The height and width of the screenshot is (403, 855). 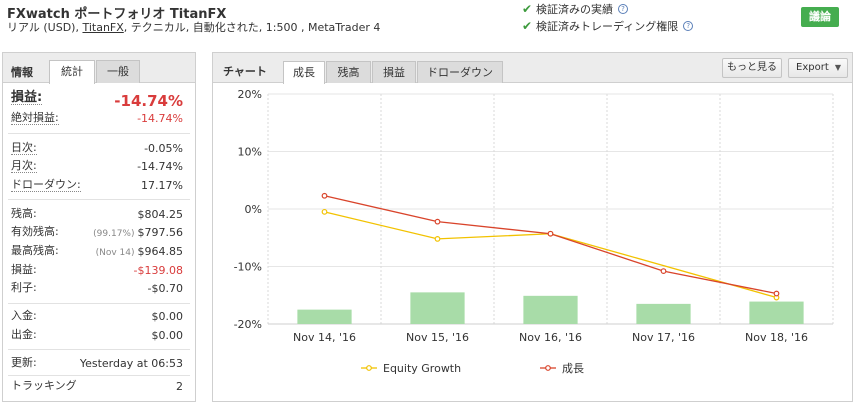 I want to click on abs-gain-label: 絶対損益:, so click(x=35, y=118).